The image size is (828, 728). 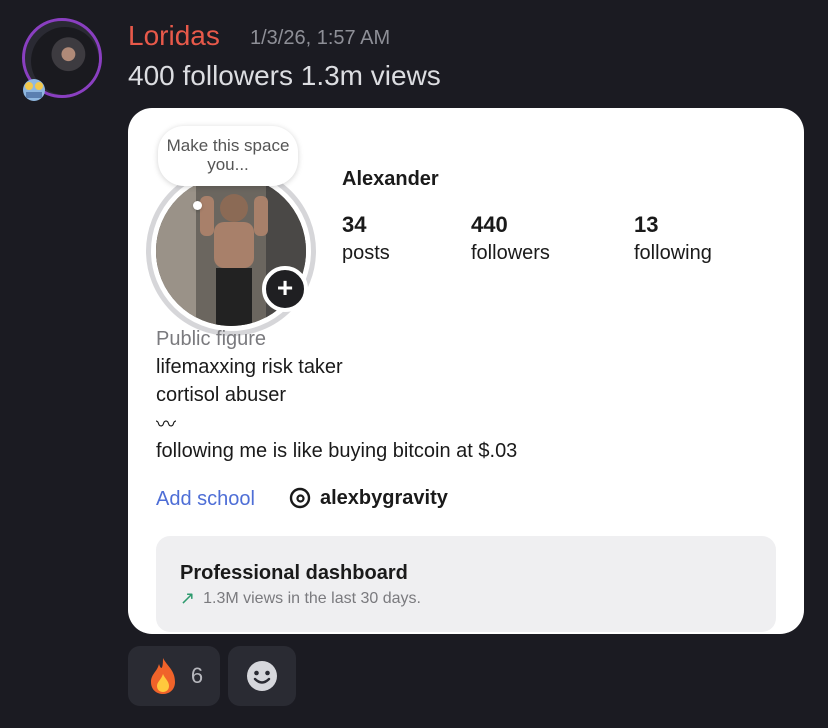 I want to click on reaction-fire: 6, so click(x=174, y=676).